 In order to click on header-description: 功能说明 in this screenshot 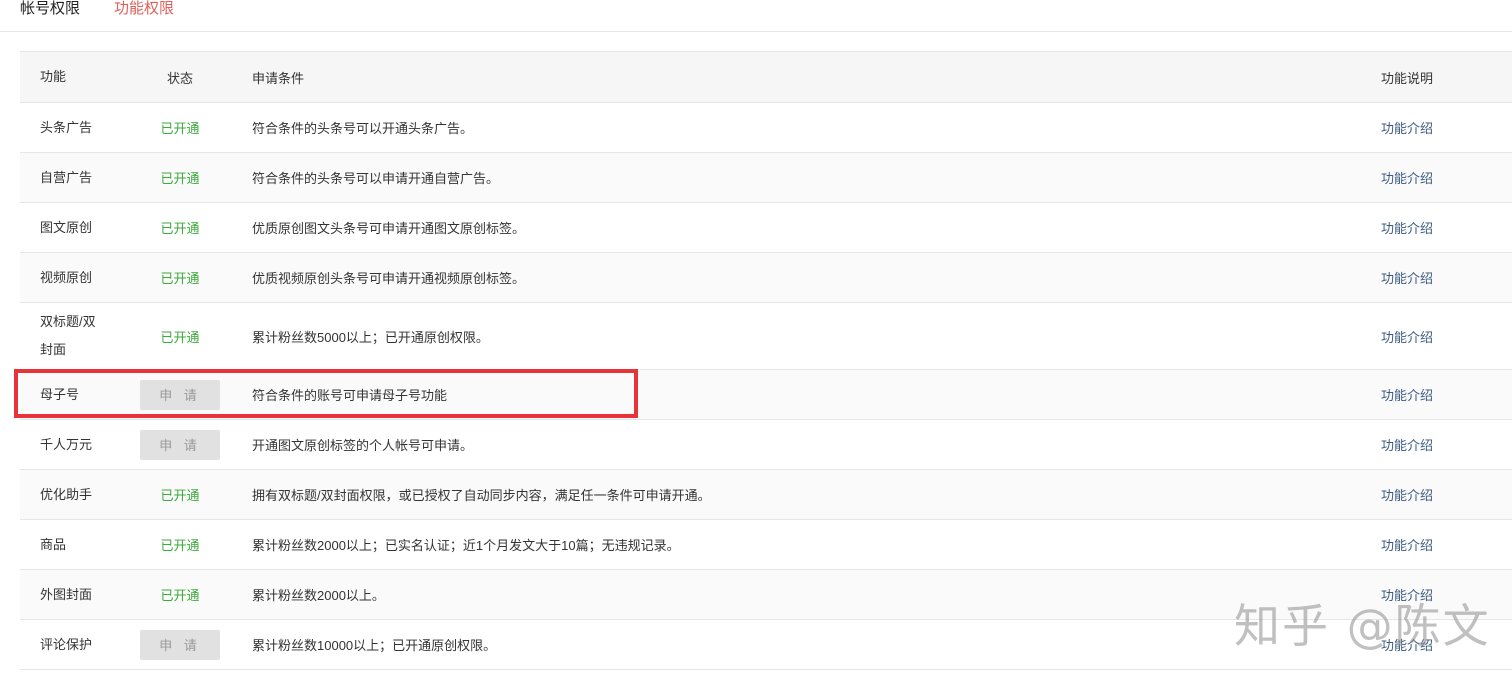, I will do `click(1407, 78)`.